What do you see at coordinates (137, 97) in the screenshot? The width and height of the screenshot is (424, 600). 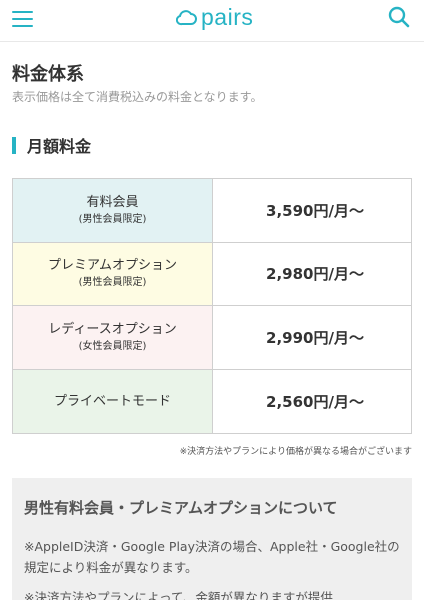 I see `page-subtitle: 表示価格は全て消費税込みの料金となります。` at bounding box center [137, 97].